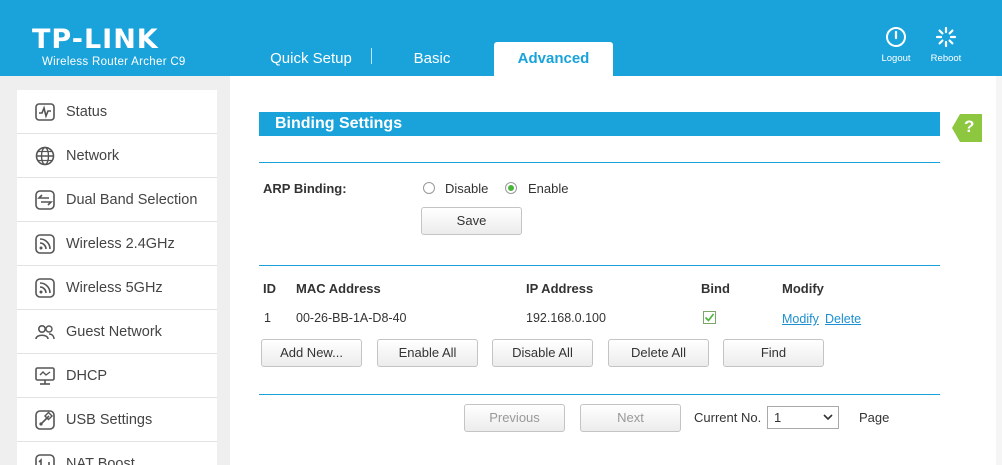 This screenshot has height=465, width=1002. Describe the element at coordinates (109, 419) in the screenshot. I see `sidebar-item-label: USB Settings` at that location.